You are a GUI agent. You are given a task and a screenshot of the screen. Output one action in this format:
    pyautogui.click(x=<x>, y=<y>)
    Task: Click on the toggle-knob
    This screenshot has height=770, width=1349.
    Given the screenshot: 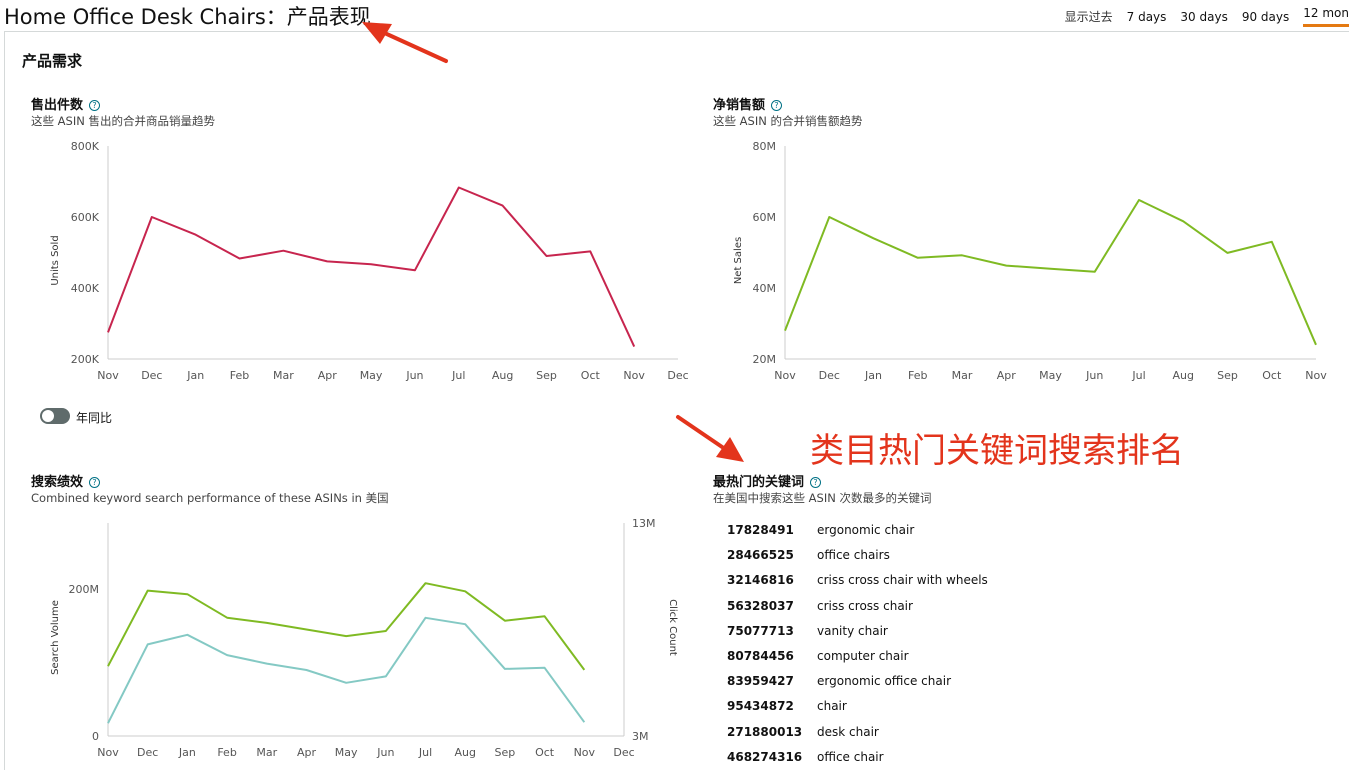 What is the action you would take?
    pyautogui.click(x=48, y=416)
    